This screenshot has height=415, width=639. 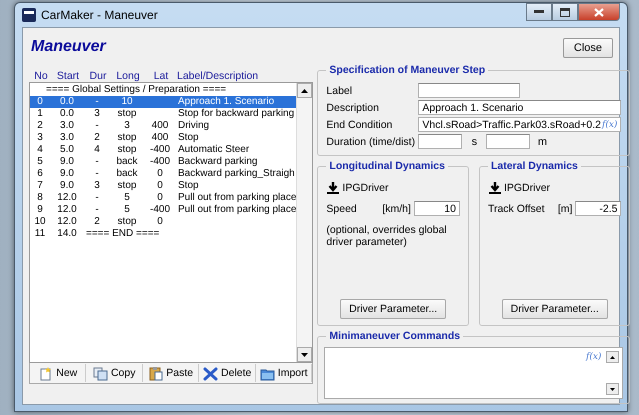 What do you see at coordinates (520, 124) in the screenshot?
I see `end-condition-field: Vhcl.sRoad>Traffic.Park03.sRoad+0.2f(x)` at bounding box center [520, 124].